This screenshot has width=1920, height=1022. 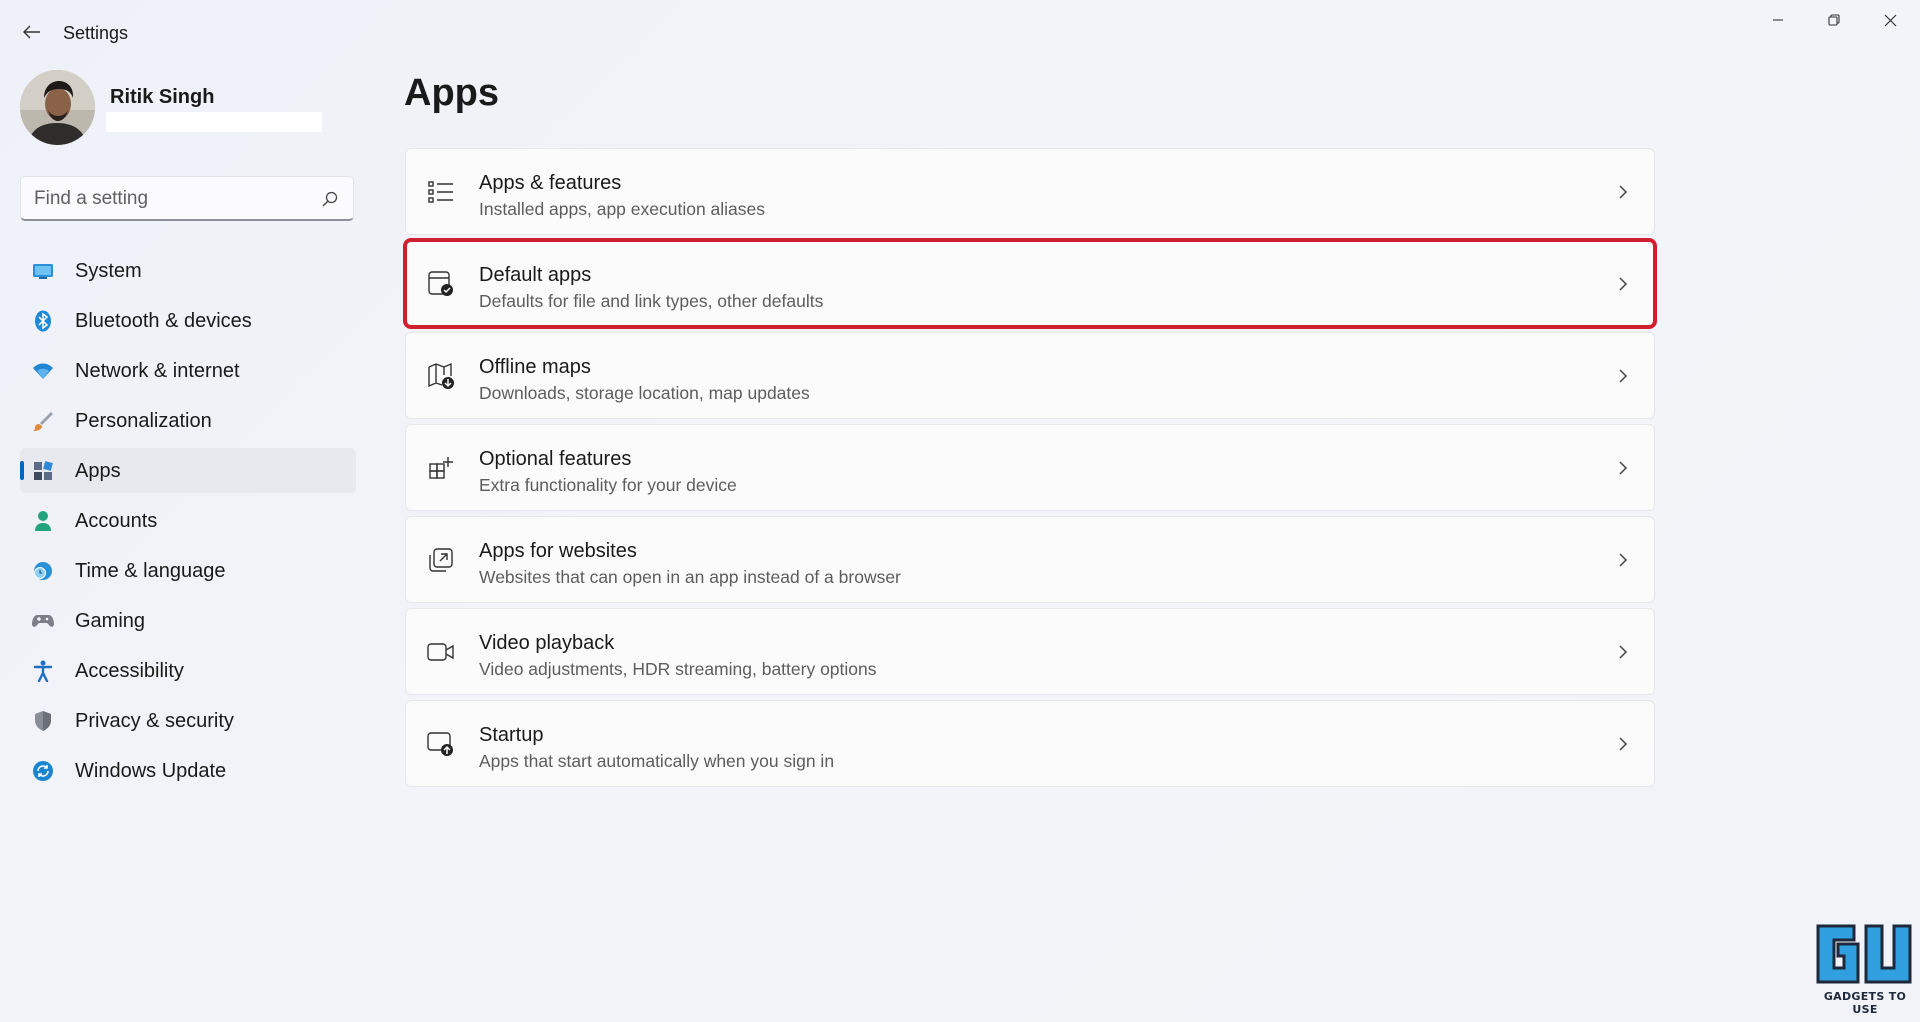 I want to click on sidebar-item-network: Network & internet, so click(x=188, y=370).